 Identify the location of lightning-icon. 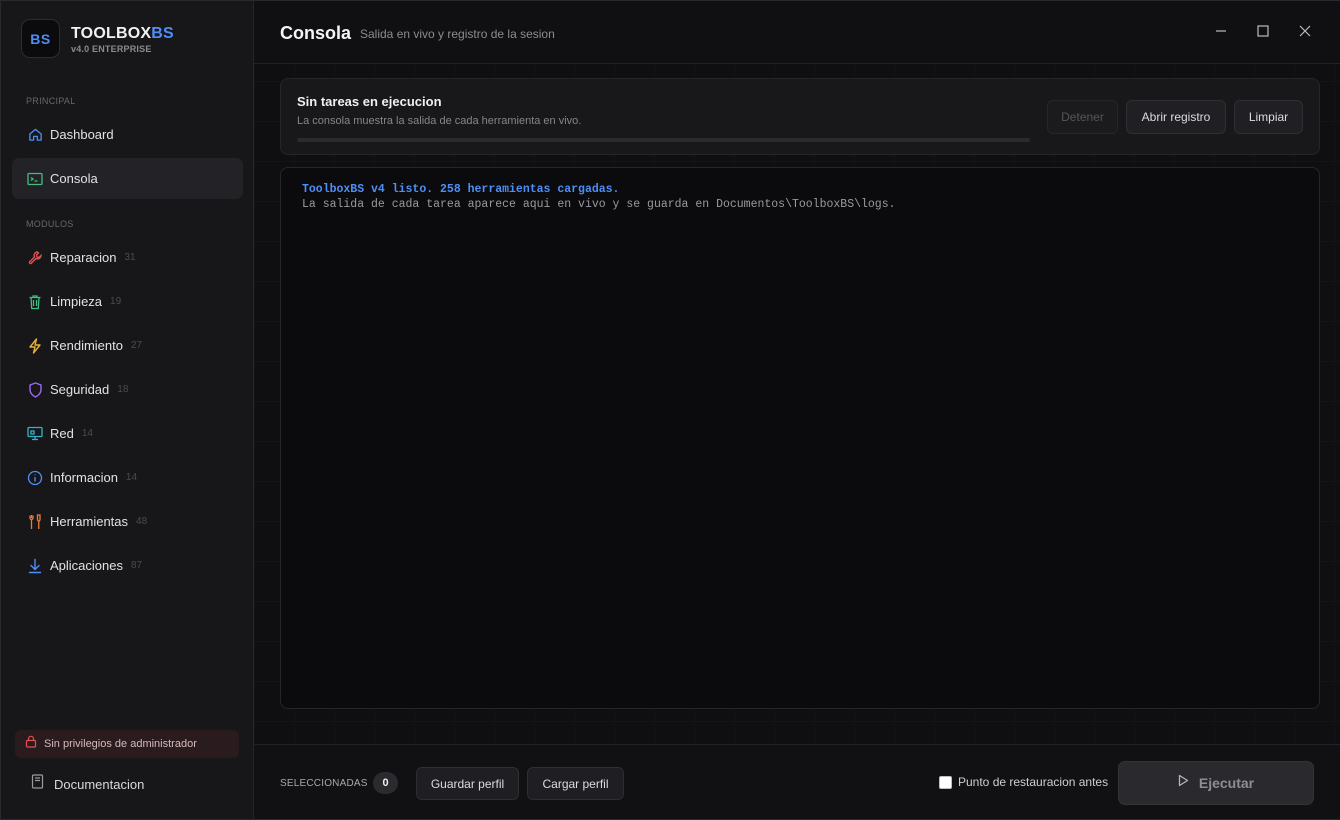
(35, 346).